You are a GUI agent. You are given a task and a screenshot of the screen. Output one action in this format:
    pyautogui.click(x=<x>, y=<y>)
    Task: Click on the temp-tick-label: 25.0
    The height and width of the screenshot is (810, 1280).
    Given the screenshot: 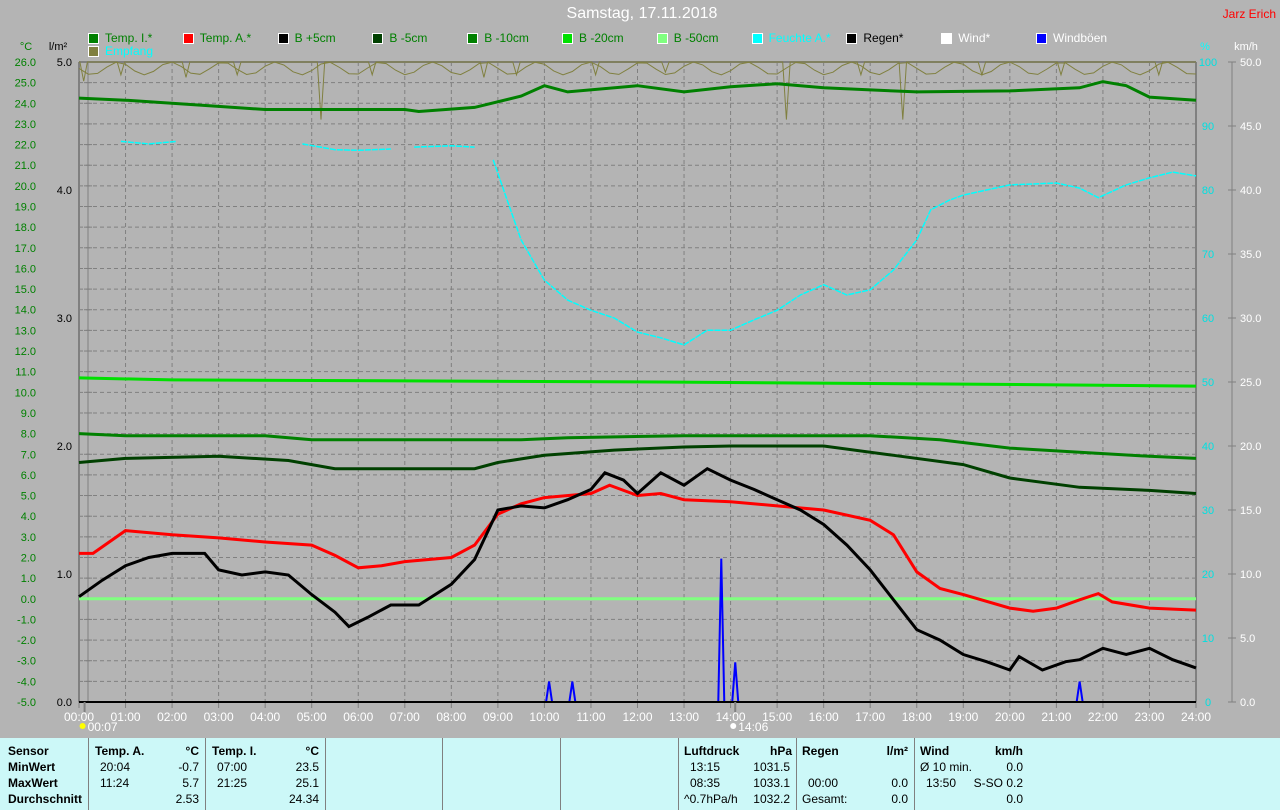 What is the action you would take?
    pyautogui.click(x=25, y=84)
    